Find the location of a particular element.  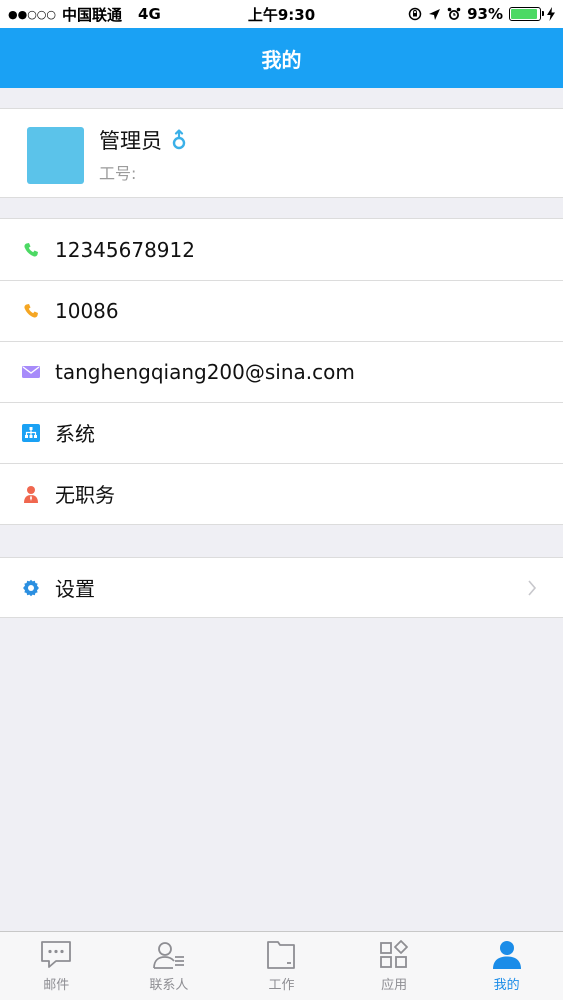

settings-label: 设置 is located at coordinates (75, 589).